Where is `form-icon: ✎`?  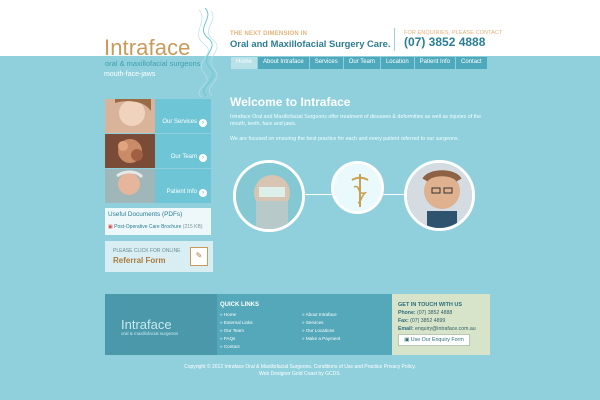 form-icon: ✎ is located at coordinates (199, 256).